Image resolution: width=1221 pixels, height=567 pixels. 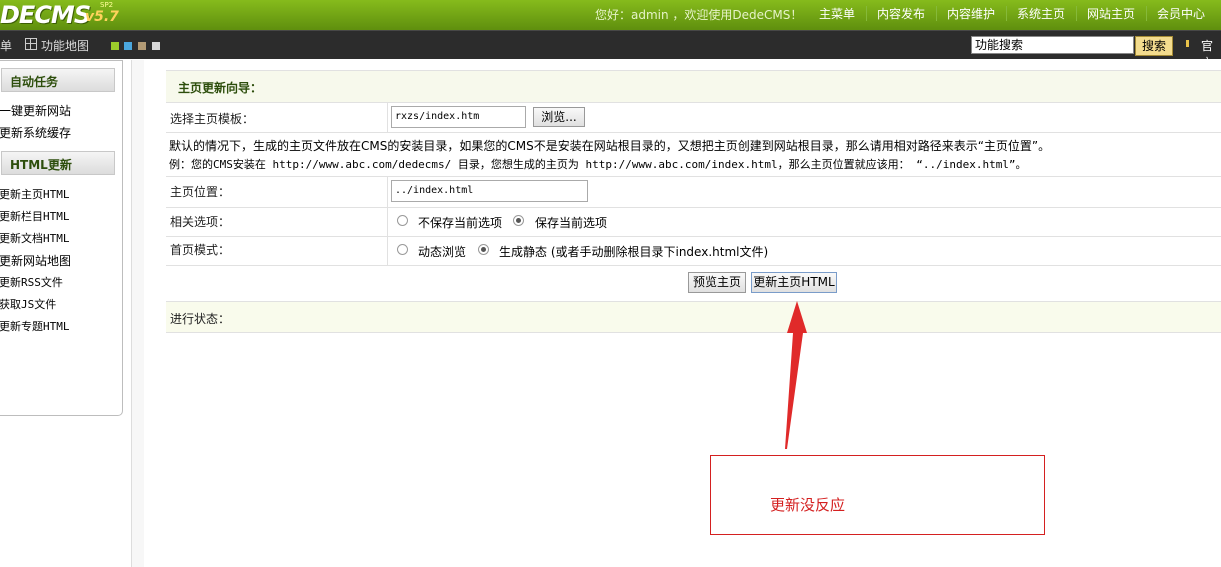 I want to click on annotation-text: 更新没反应, so click(x=808, y=505).